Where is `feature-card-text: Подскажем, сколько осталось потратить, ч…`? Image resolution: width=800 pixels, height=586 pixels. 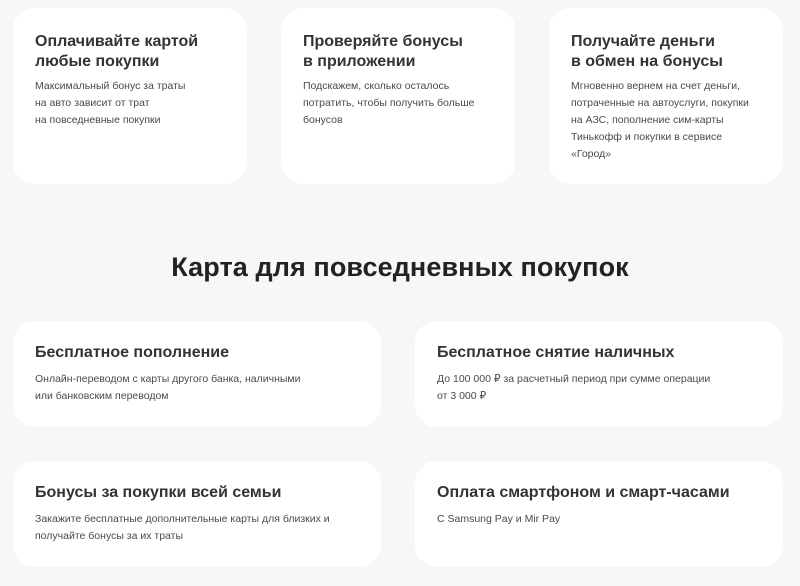 feature-card-text: Подскажем, сколько осталось потратить, ч… is located at coordinates (389, 103).